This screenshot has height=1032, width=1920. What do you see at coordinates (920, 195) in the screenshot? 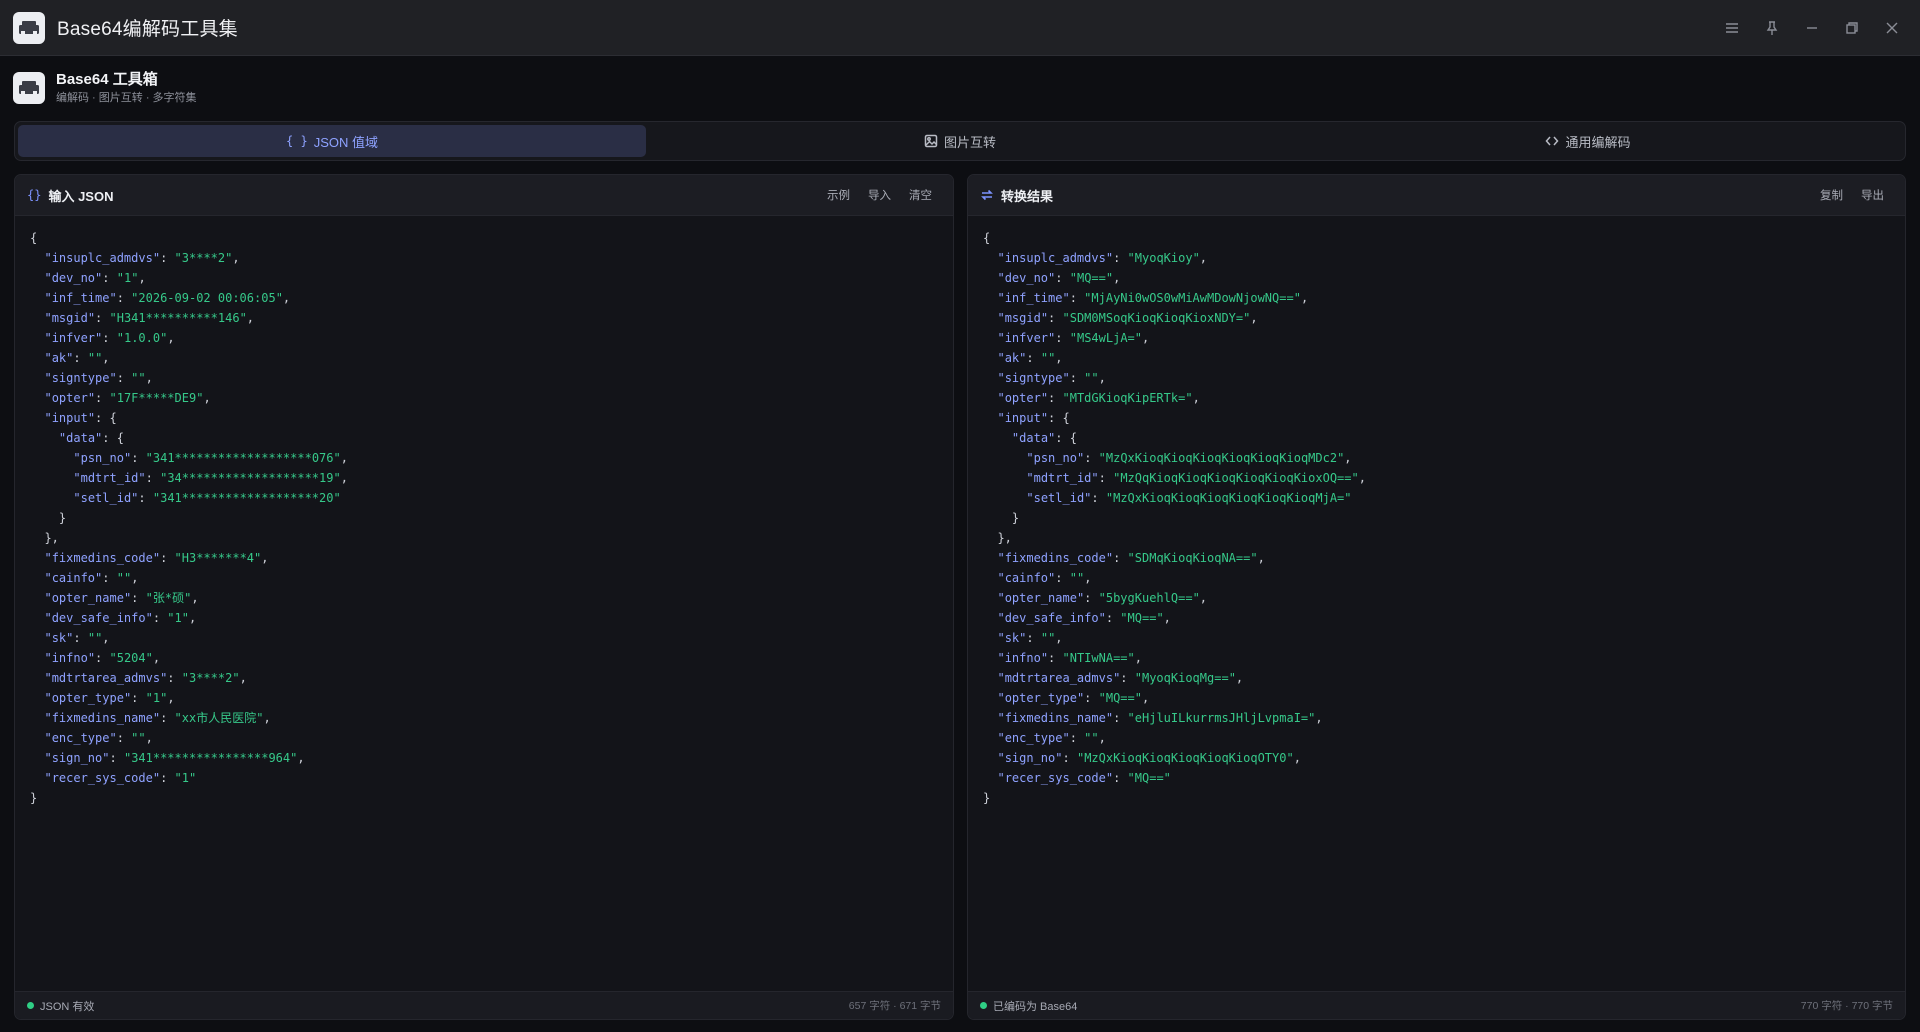
I see `clear-button: 清空` at bounding box center [920, 195].